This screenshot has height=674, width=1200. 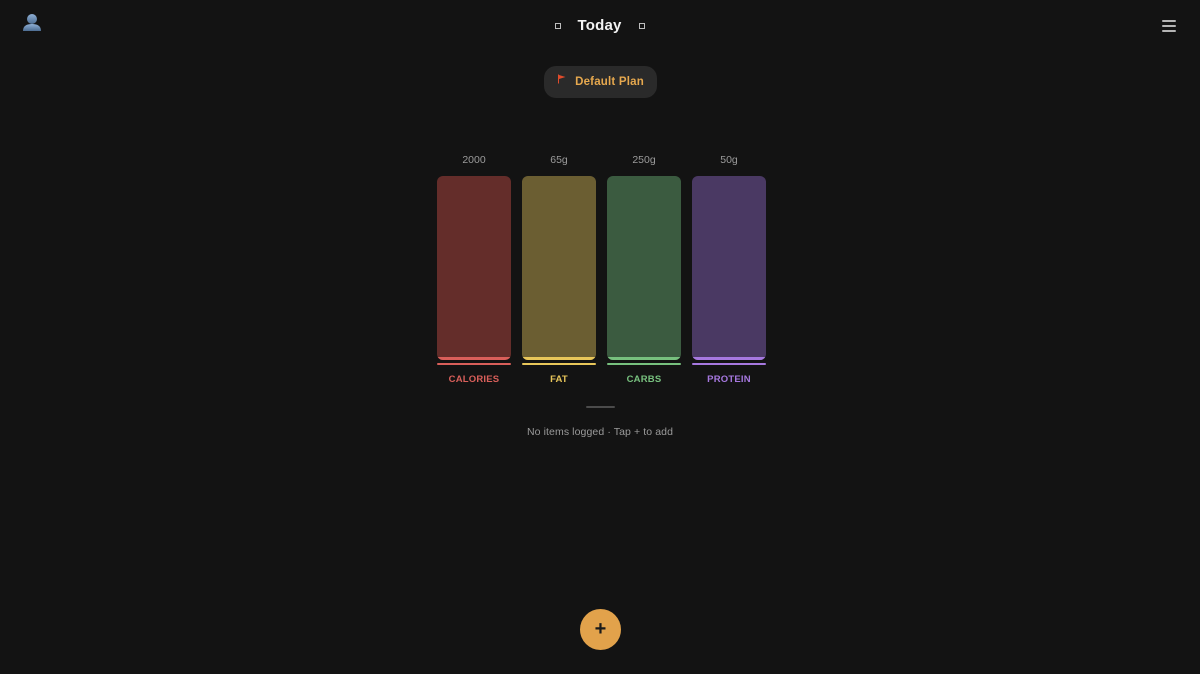 What do you see at coordinates (559, 358) in the screenshot?
I see `macro-progress-fat` at bounding box center [559, 358].